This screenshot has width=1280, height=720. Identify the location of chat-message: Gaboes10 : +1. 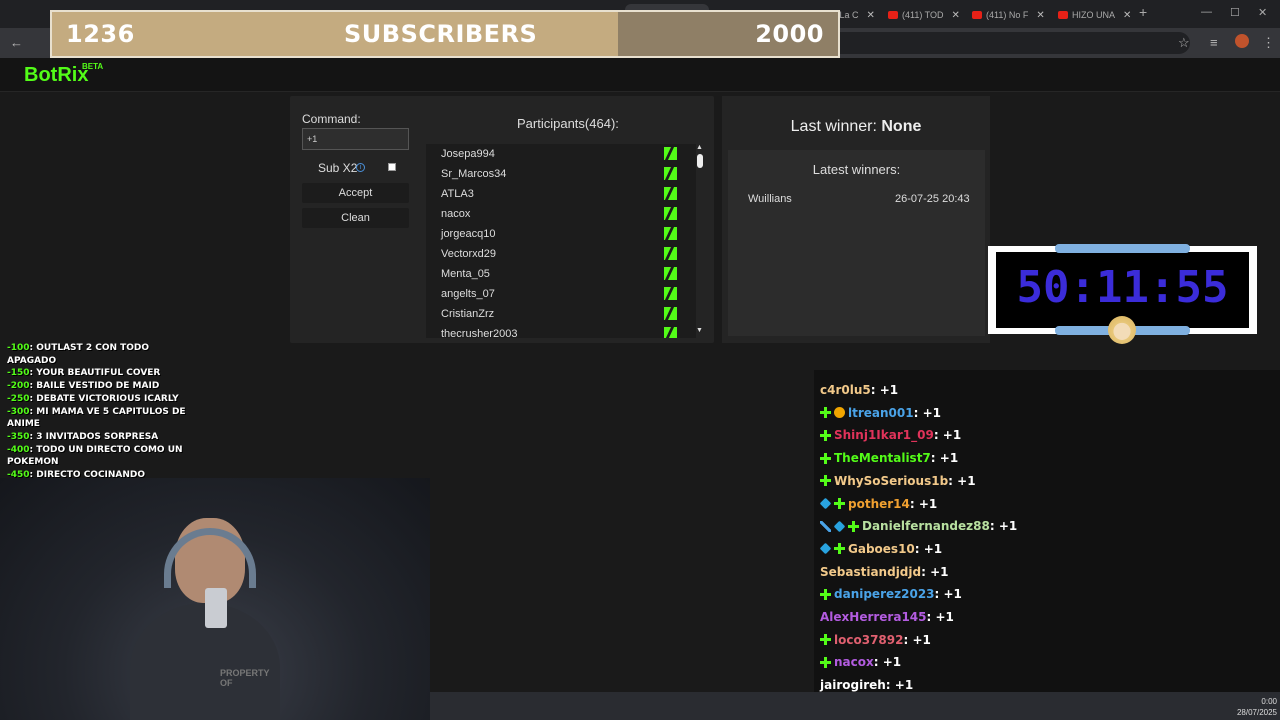
(881, 549).